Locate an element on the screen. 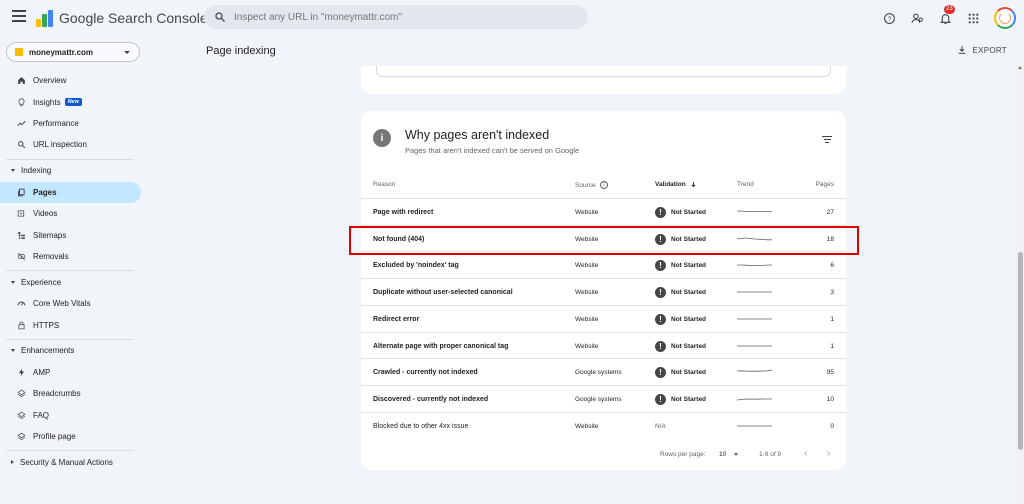 Image resolution: width=1024 pixels, height=504 pixels. app-title: Google Search Console is located at coordinates (133, 18).